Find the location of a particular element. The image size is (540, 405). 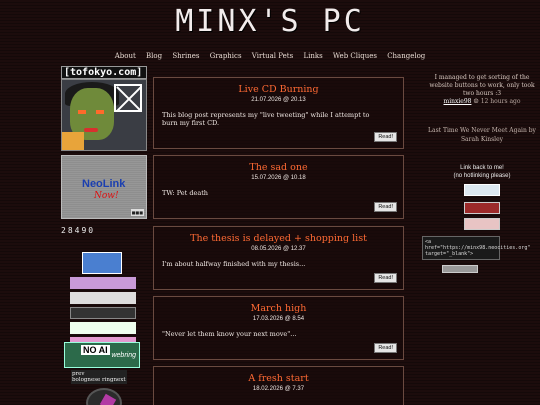

no-ai-webring: NO AI webring is located at coordinates (102, 355).